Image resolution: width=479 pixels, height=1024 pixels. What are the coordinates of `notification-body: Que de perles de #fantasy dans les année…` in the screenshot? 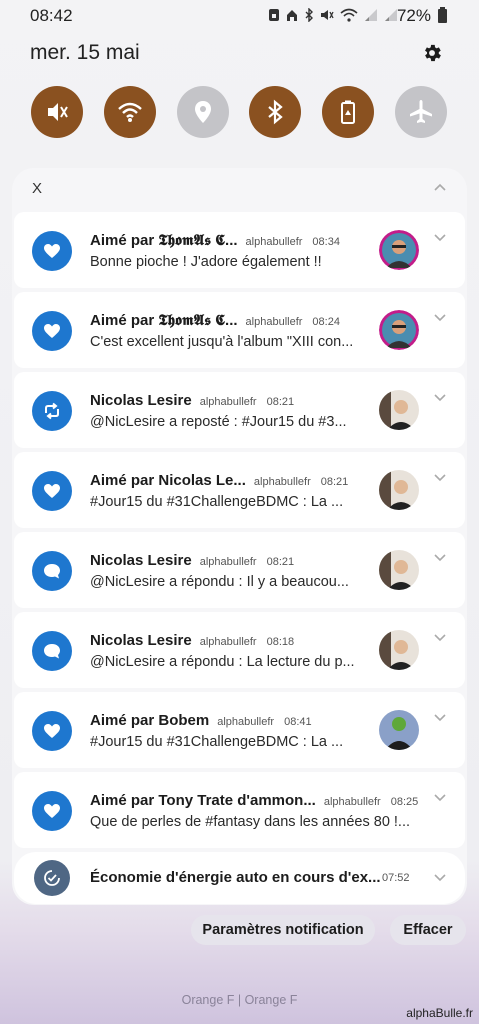 It's located at (250, 822).